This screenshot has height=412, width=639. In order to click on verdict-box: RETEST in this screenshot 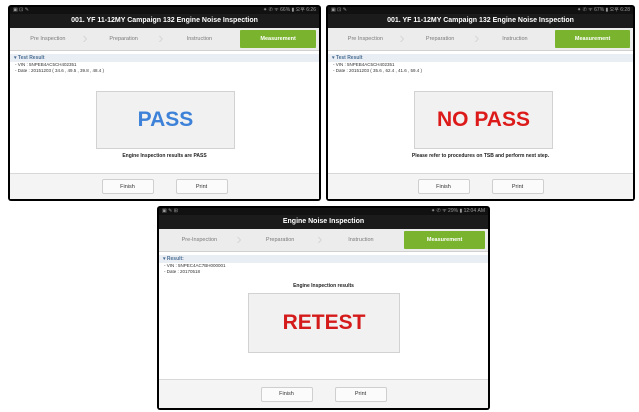, I will do `click(324, 323)`.